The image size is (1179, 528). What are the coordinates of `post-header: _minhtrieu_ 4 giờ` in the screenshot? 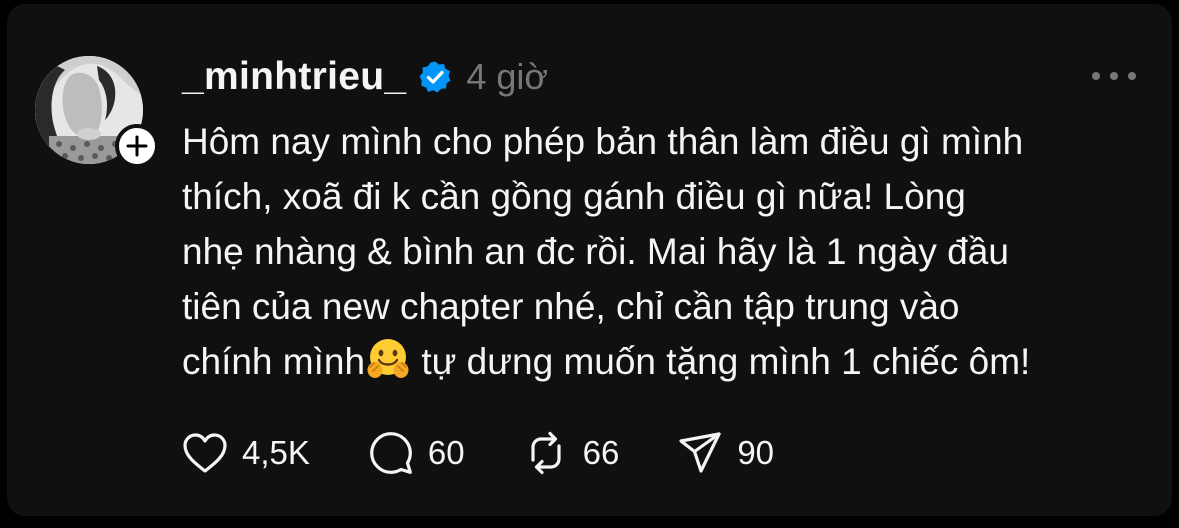 It's located at (365, 77).